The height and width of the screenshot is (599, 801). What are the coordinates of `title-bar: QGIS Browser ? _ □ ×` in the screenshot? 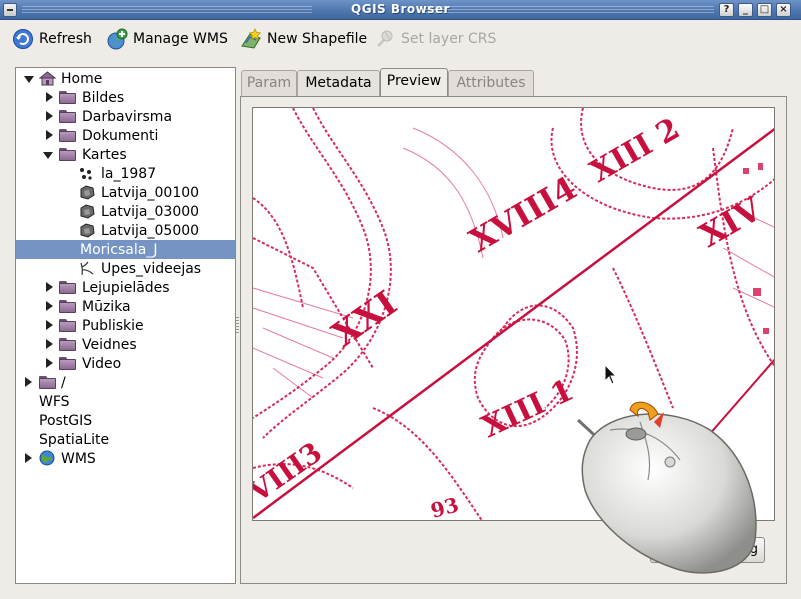 It's located at (400, 10).